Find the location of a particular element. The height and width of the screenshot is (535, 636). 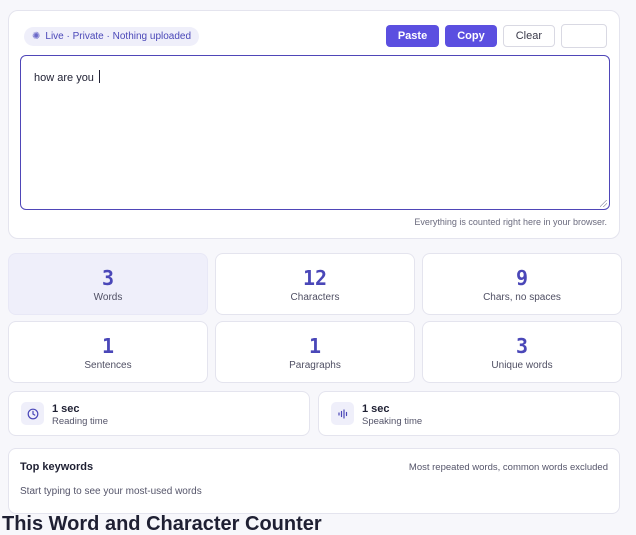

text-input-value: how are you is located at coordinates (64, 78).